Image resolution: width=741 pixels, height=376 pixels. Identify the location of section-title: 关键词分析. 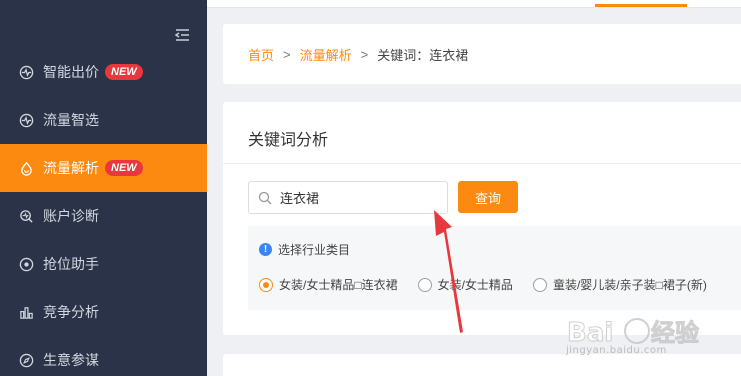
(288, 140).